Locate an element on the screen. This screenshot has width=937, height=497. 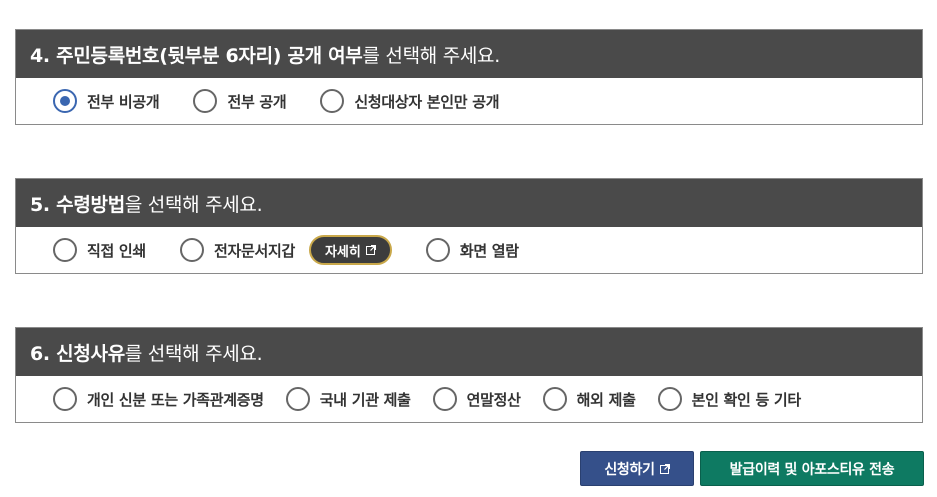
radio-label: 연말정산 is located at coordinates (493, 399).